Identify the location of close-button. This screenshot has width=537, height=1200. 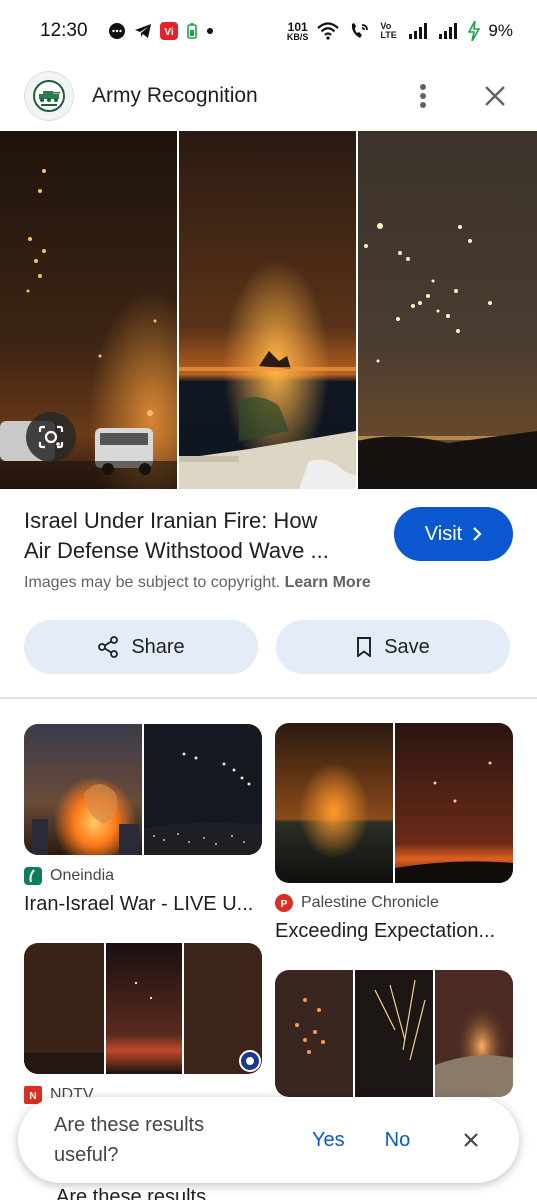
(495, 96).